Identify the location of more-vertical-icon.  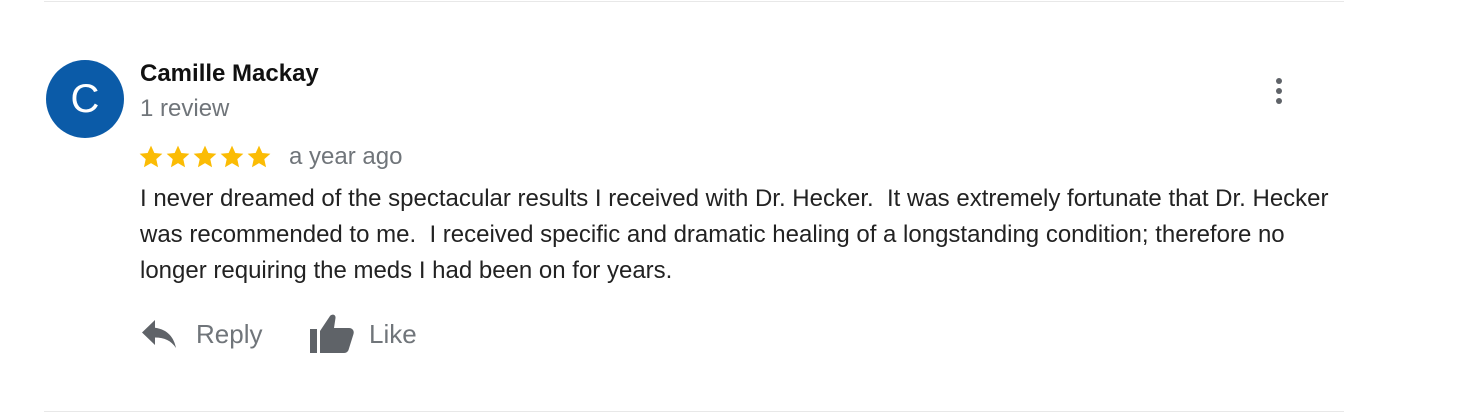
(1279, 81).